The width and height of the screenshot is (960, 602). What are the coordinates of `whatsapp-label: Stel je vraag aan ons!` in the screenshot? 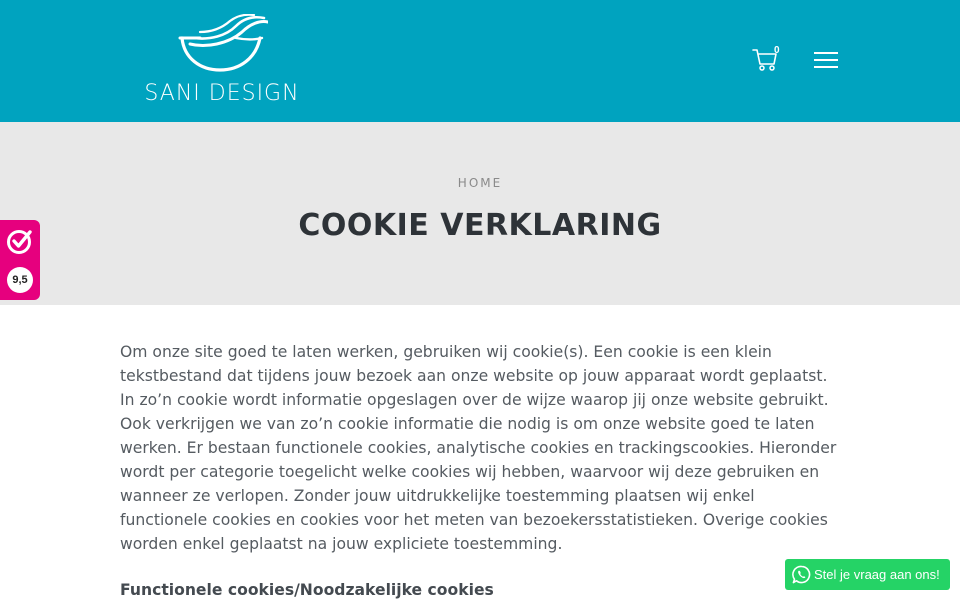 It's located at (877, 574).